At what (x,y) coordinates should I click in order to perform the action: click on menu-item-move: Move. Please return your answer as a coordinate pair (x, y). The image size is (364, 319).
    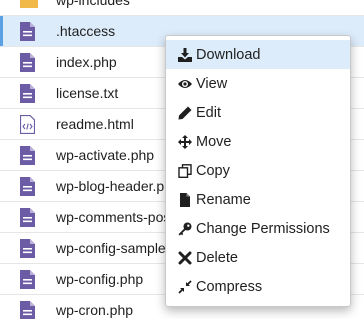
    Looking at the image, I should click on (258, 141).